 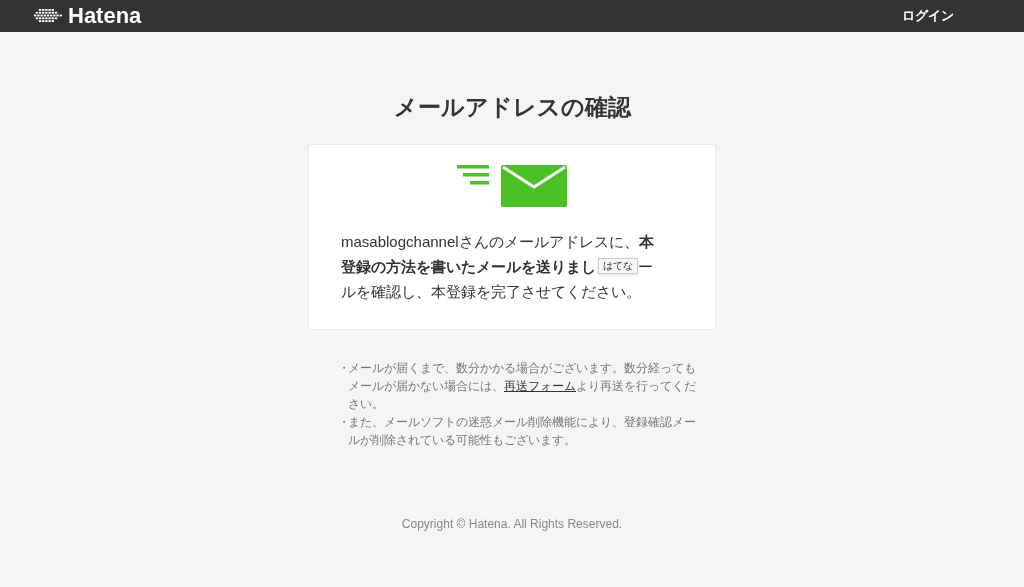 I want to click on message-text: ルを確認し、本登録を完了させてください。, so click(x=491, y=291).